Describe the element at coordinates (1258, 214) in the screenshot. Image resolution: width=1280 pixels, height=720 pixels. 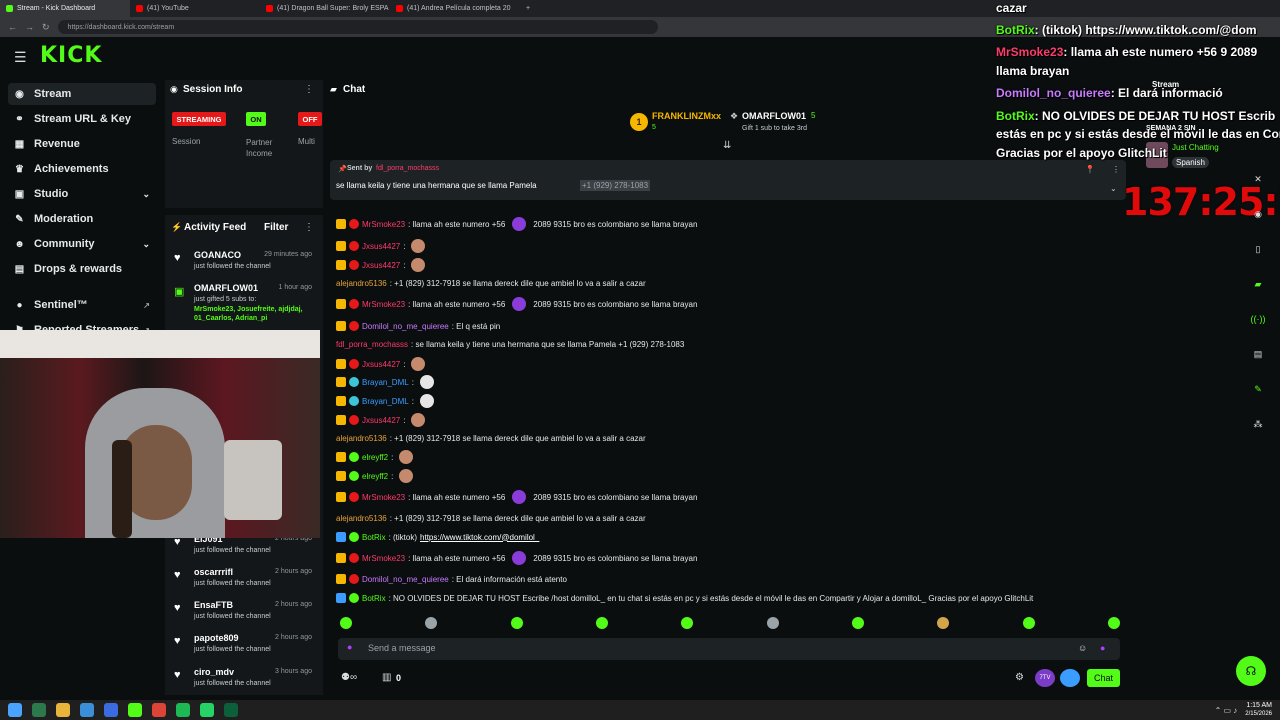
I see `broadcast-icon: ◉` at that location.